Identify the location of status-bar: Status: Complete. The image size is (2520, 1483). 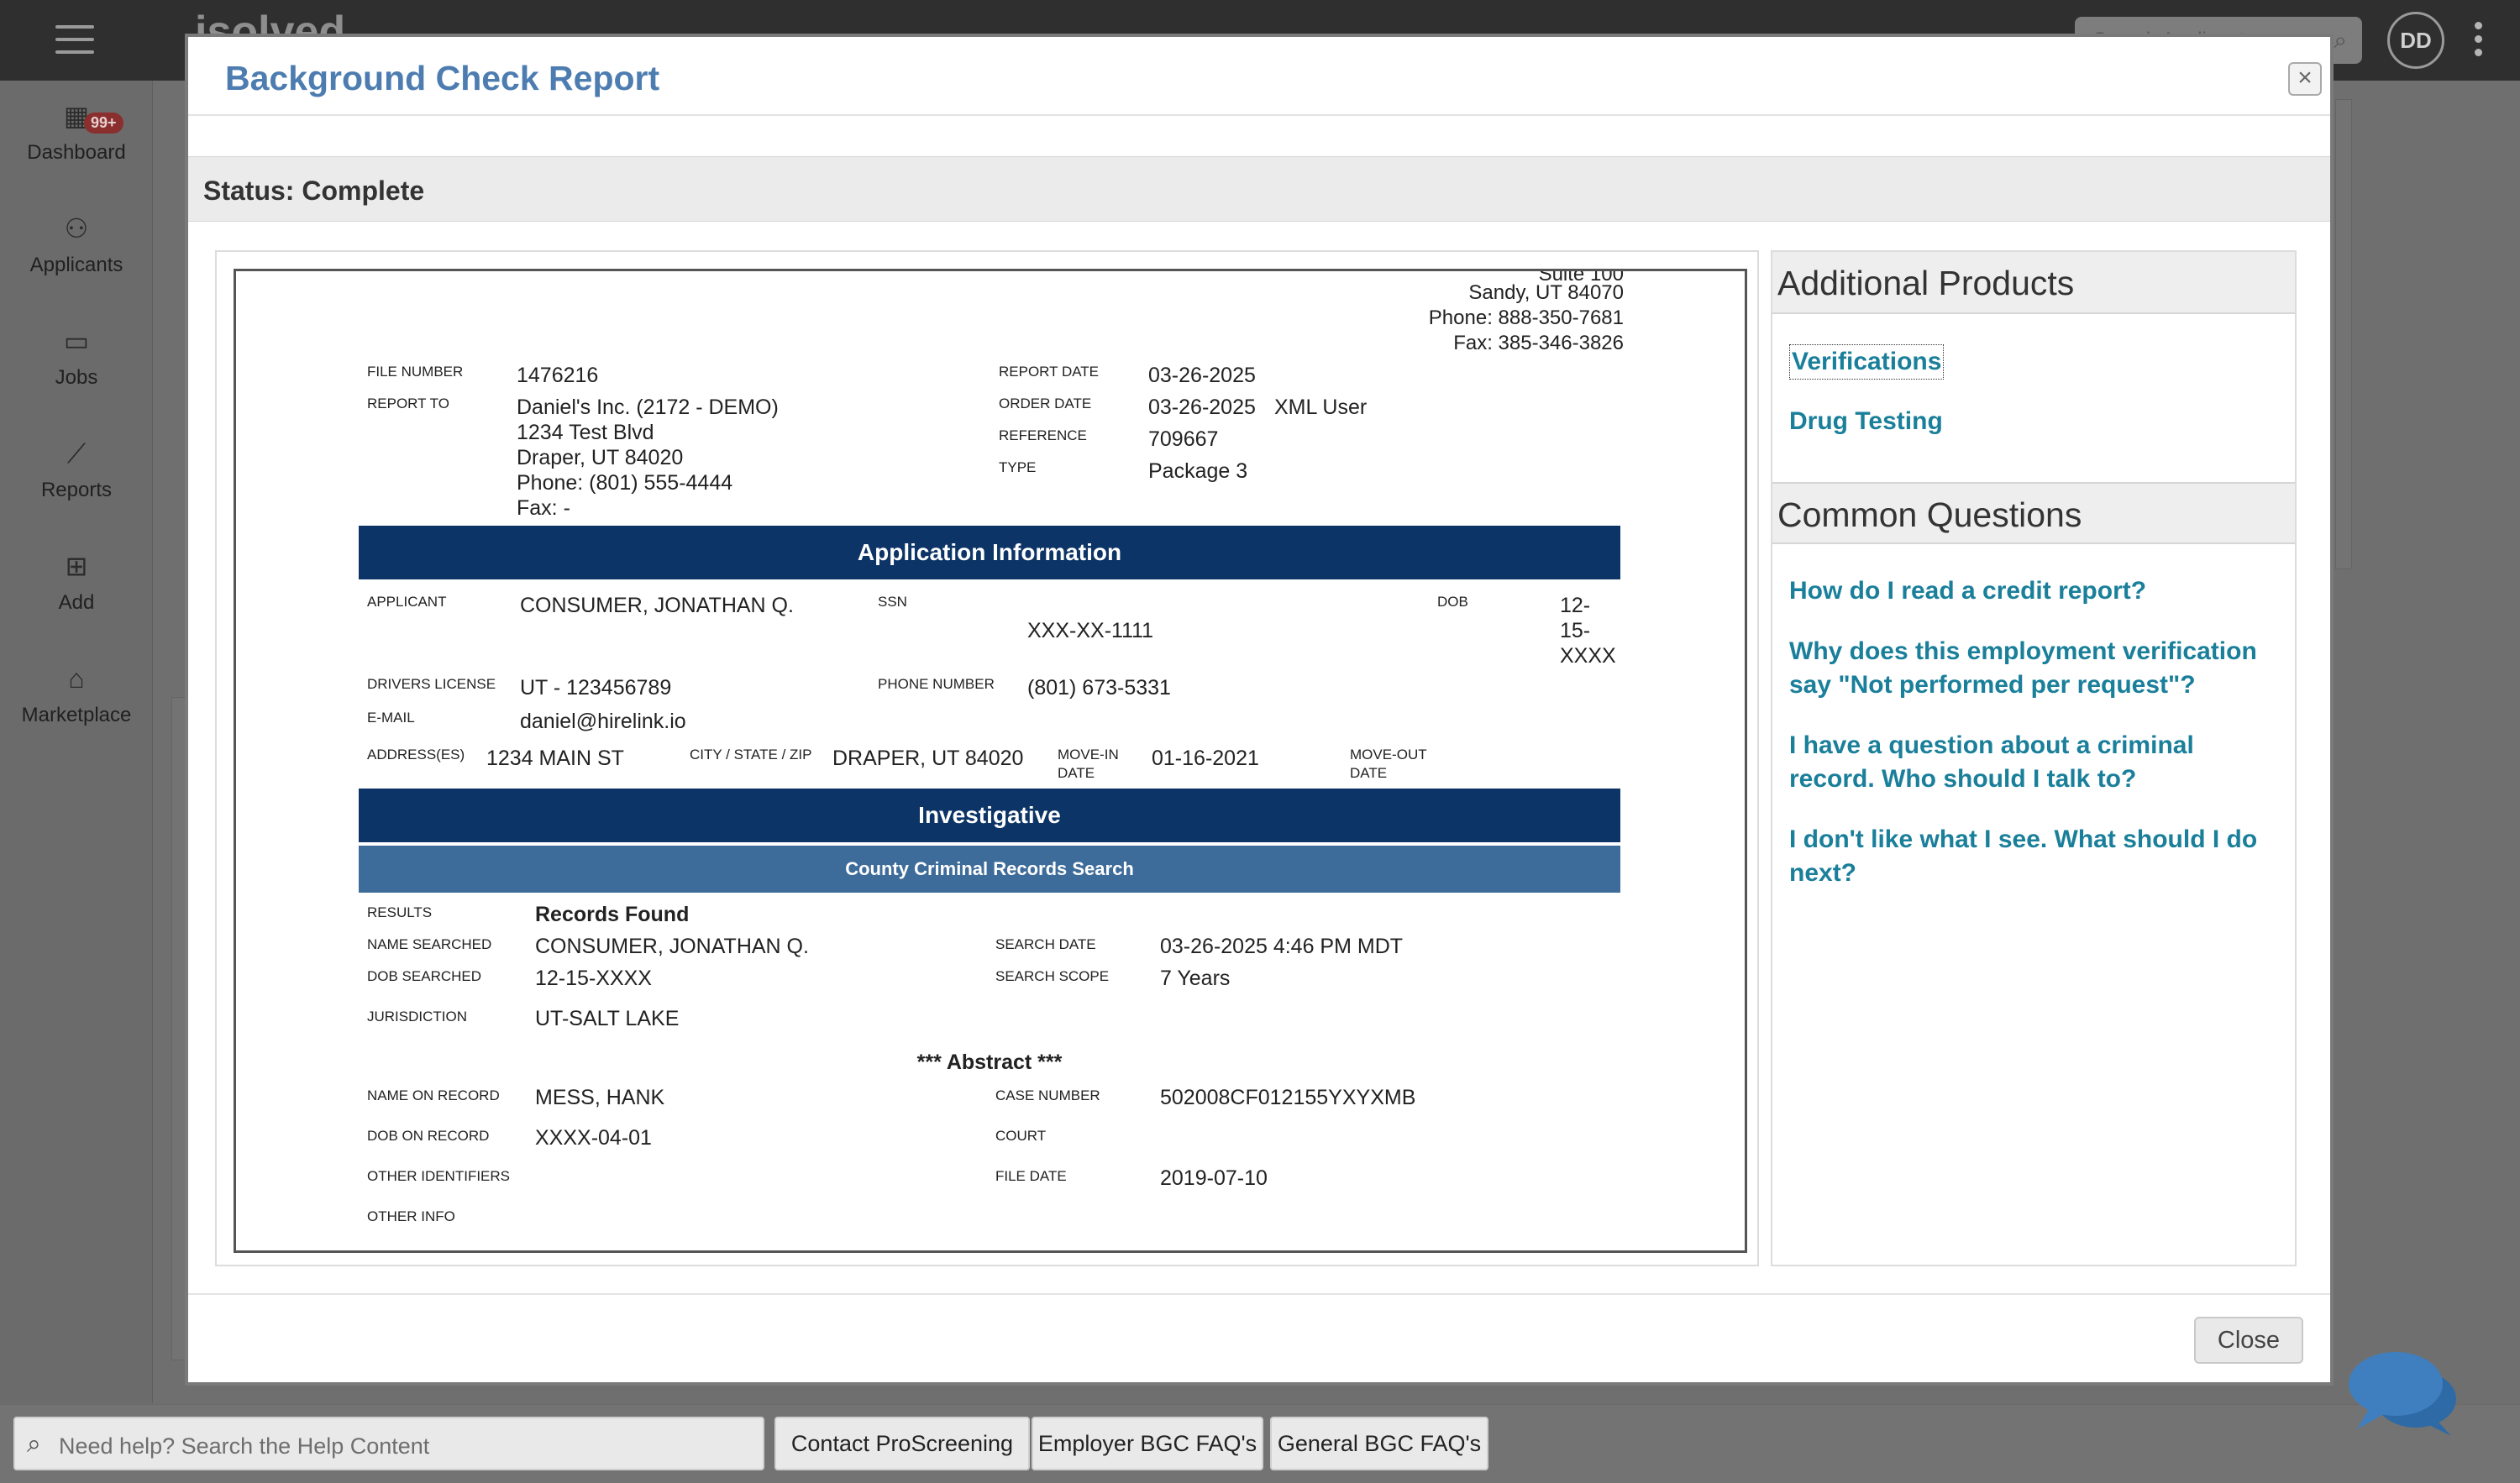
(1259, 189).